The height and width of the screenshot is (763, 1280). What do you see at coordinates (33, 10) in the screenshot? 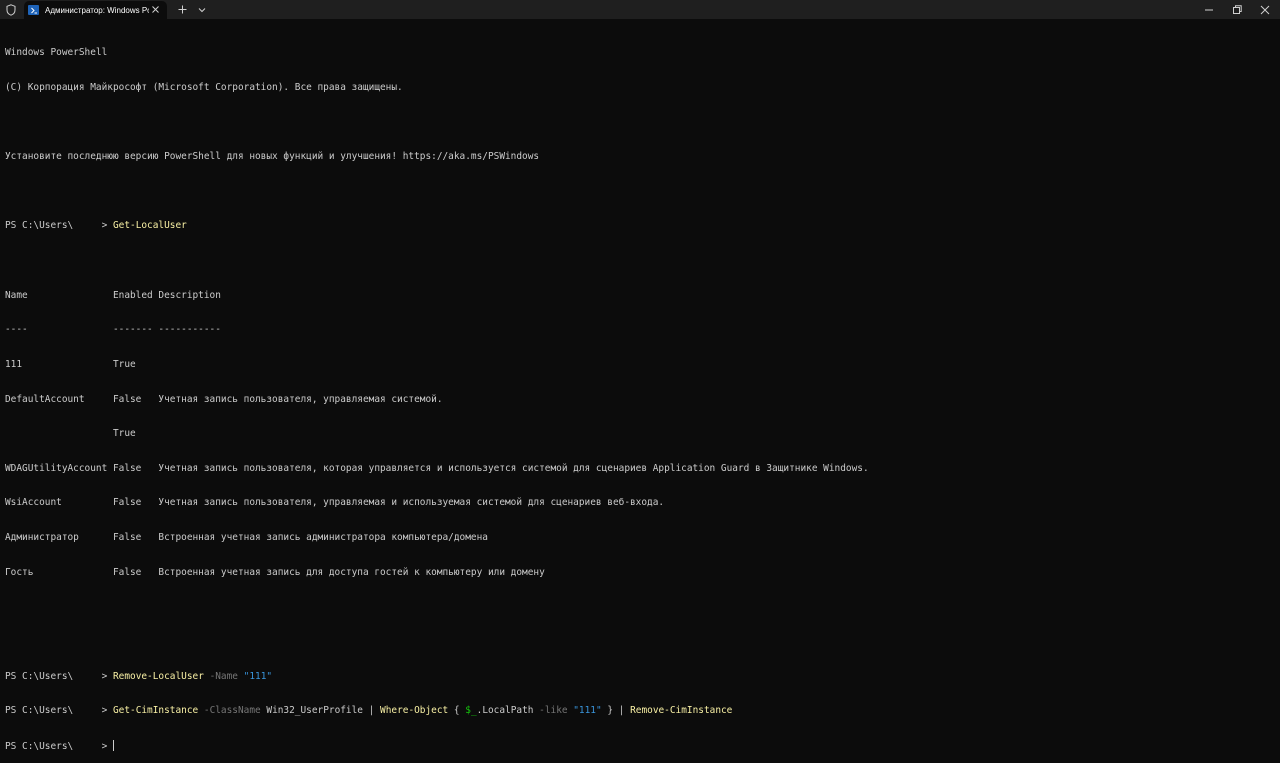
I see `powershell-icon` at bounding box center [33, 10].